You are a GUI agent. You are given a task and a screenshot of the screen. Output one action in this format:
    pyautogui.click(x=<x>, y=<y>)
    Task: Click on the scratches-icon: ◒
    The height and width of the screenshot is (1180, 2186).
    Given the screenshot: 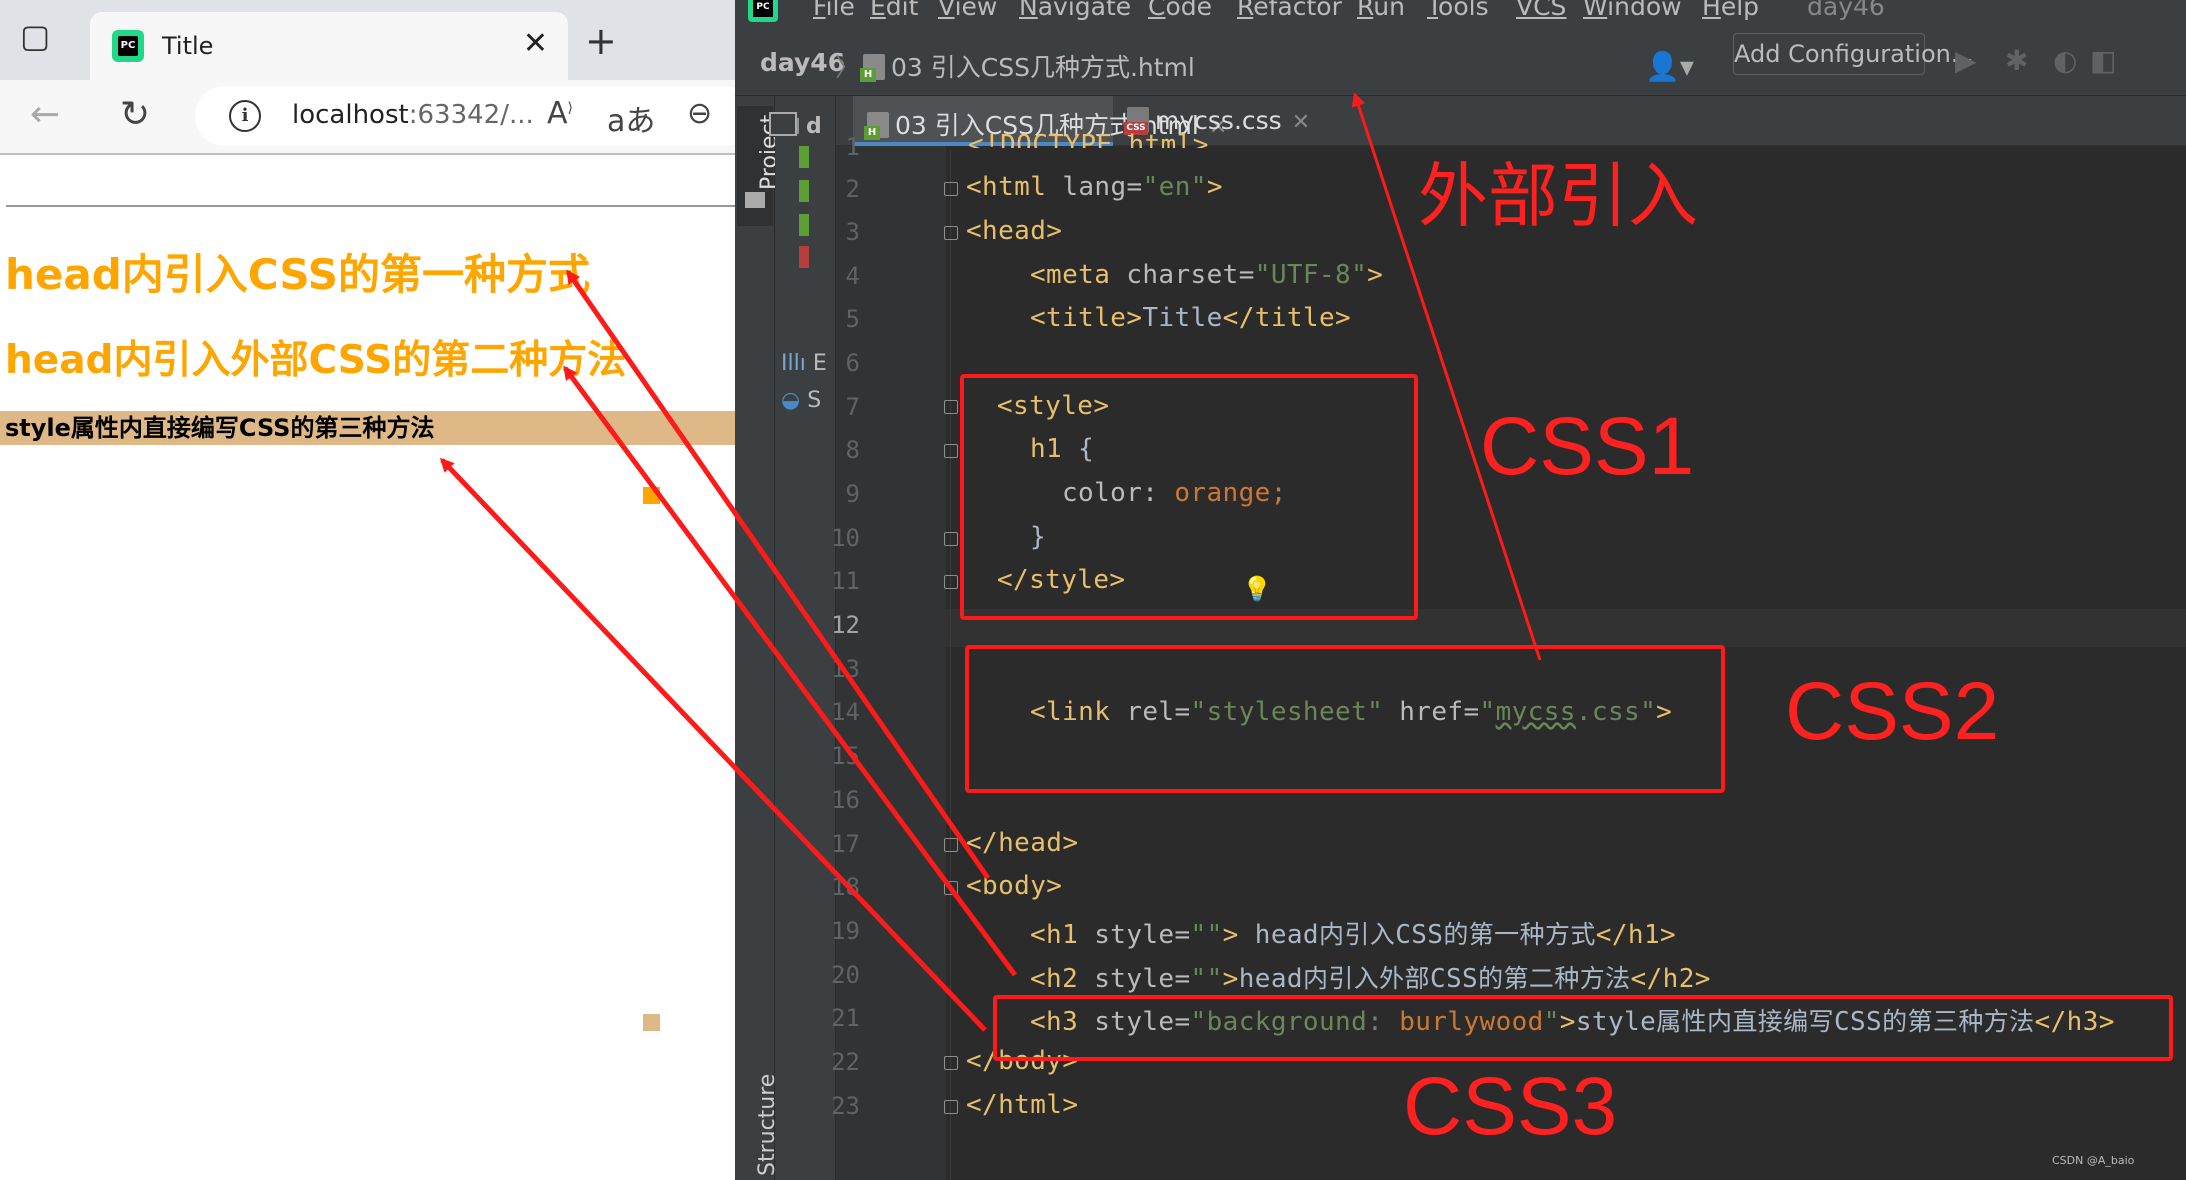 What is the action you would take?
    pyautogui.click(x=791, y=400)
    